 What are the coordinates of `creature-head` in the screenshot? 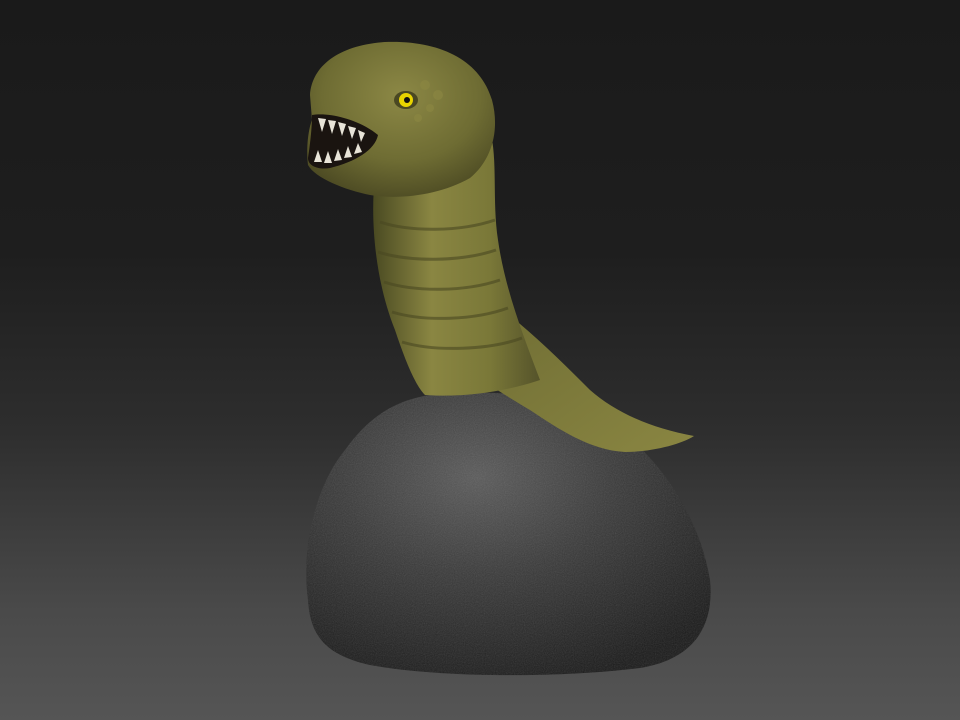 It's located at (401, 119).